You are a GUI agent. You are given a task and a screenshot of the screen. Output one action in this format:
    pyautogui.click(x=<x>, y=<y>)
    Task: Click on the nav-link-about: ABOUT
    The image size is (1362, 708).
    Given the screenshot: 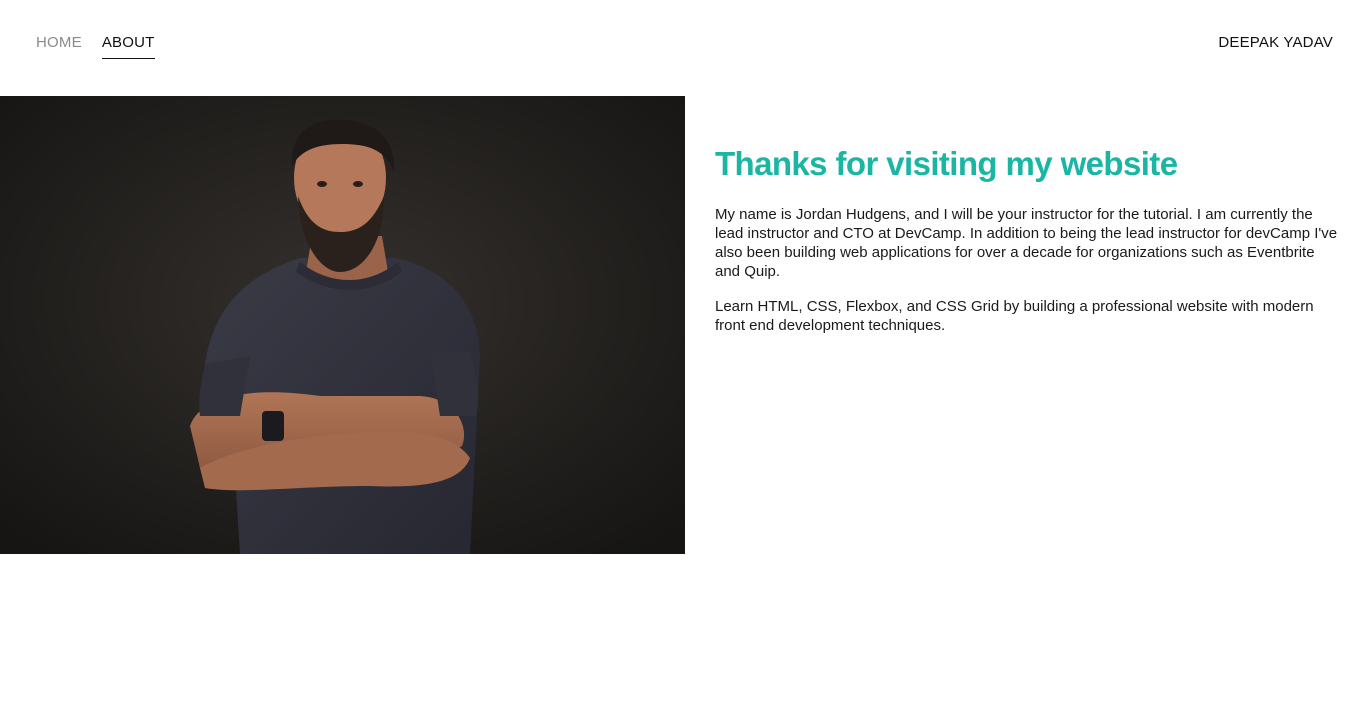 What is the action you would take?
    pyautogui.click(x=128, y=46)
    